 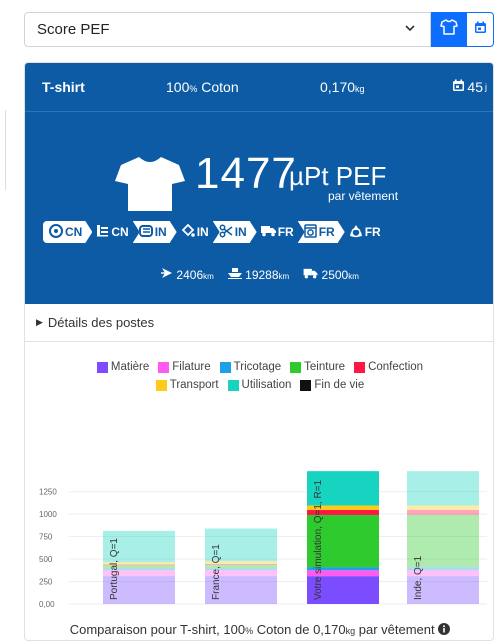 What do you see at coordinates (226, 232) in the screenshot?
I see `scissors-icon` at bounding box center [226, 232].